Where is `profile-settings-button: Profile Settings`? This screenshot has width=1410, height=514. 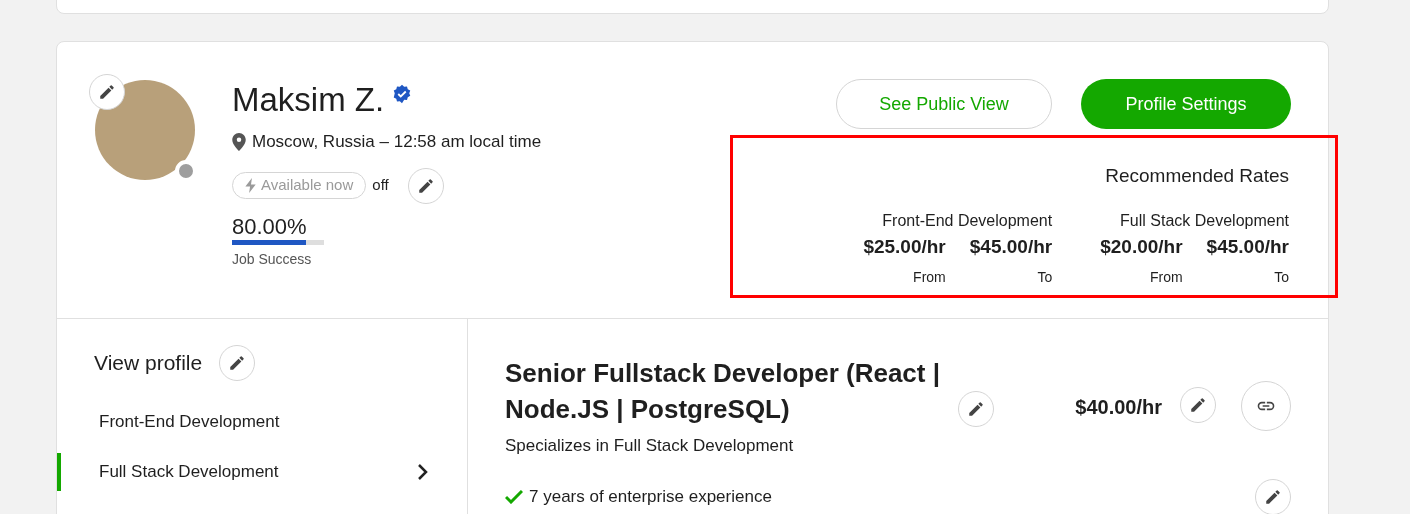
profile-settings-button: Profile Settings is located at coordinates (1186, 104).